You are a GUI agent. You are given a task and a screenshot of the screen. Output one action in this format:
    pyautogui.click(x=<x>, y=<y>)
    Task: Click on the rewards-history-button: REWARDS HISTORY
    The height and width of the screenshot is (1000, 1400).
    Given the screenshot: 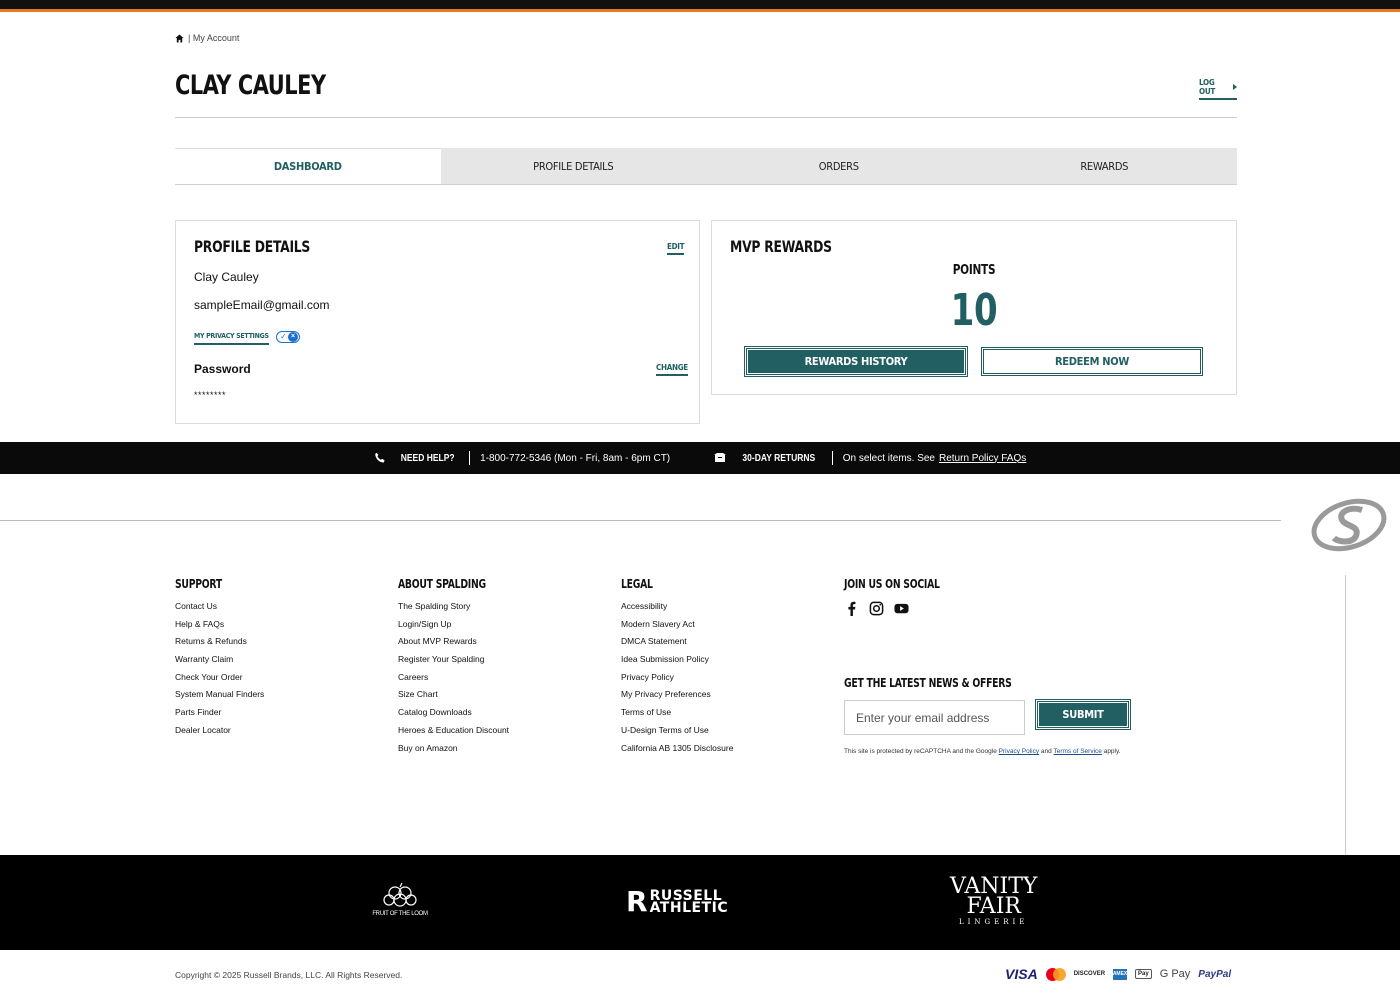 What is the action you would take?
    pyautogui.click(x=856, y=361)
    